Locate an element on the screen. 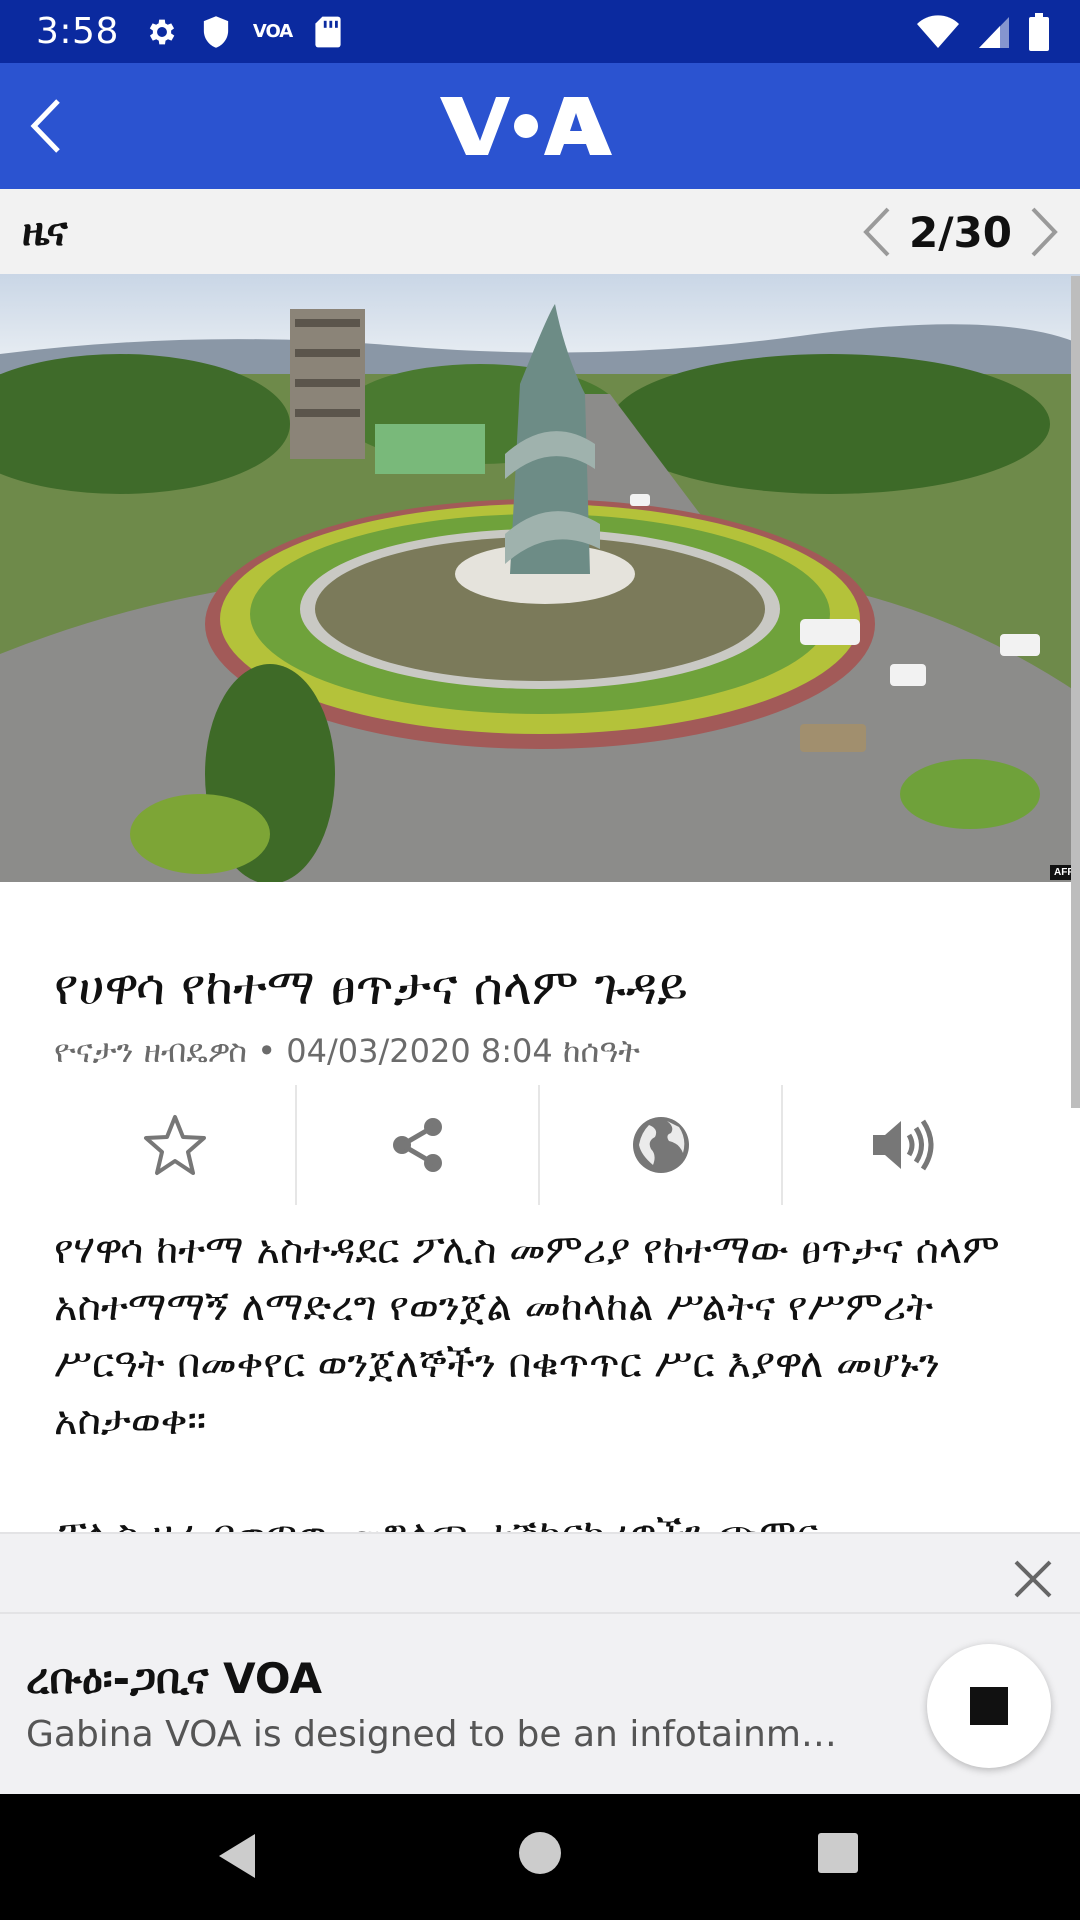 The height and width of the screenshot is (1920, 1080). nav-back-button is located at coordinates (237, 1856).